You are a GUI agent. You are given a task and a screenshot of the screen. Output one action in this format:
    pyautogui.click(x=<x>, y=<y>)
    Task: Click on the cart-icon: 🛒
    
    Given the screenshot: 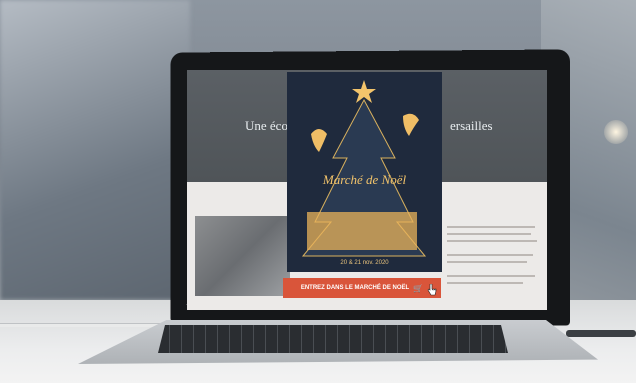 What is the action you would take?
    pyautogui.click(x=418, y=288)
    